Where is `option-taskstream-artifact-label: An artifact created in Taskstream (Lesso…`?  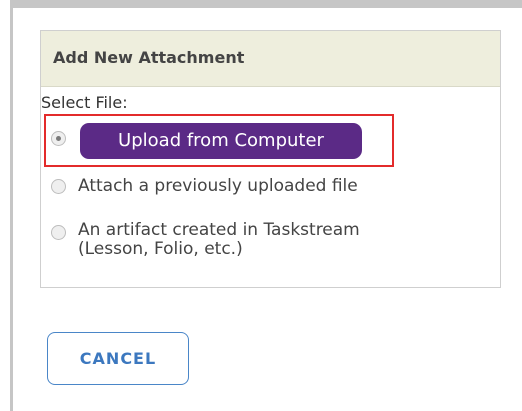 option-taskstream-artifact-label: An artifact created in Taskstream (Lesso… is located at coordinates (219, 240).